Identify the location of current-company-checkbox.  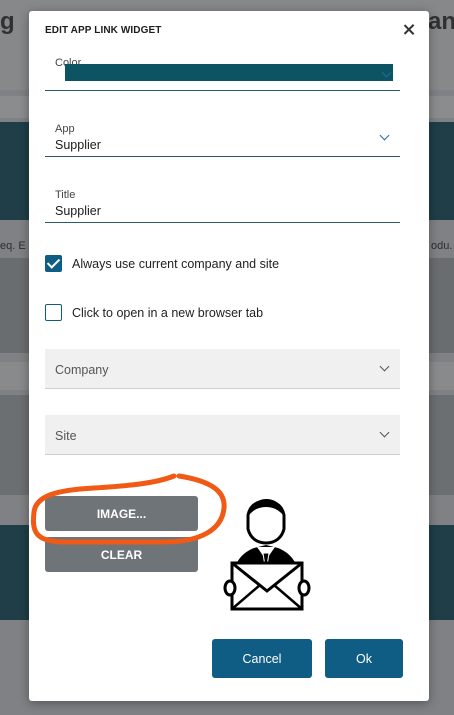
(53, 263).